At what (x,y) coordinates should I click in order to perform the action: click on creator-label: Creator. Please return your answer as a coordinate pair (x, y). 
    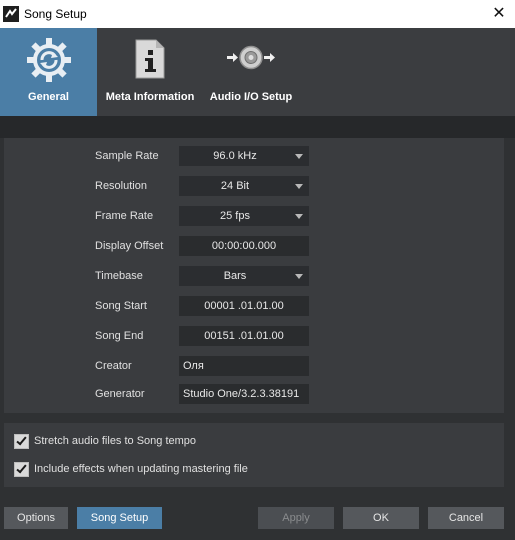
    Looking at the image, I should click on (113, 366).